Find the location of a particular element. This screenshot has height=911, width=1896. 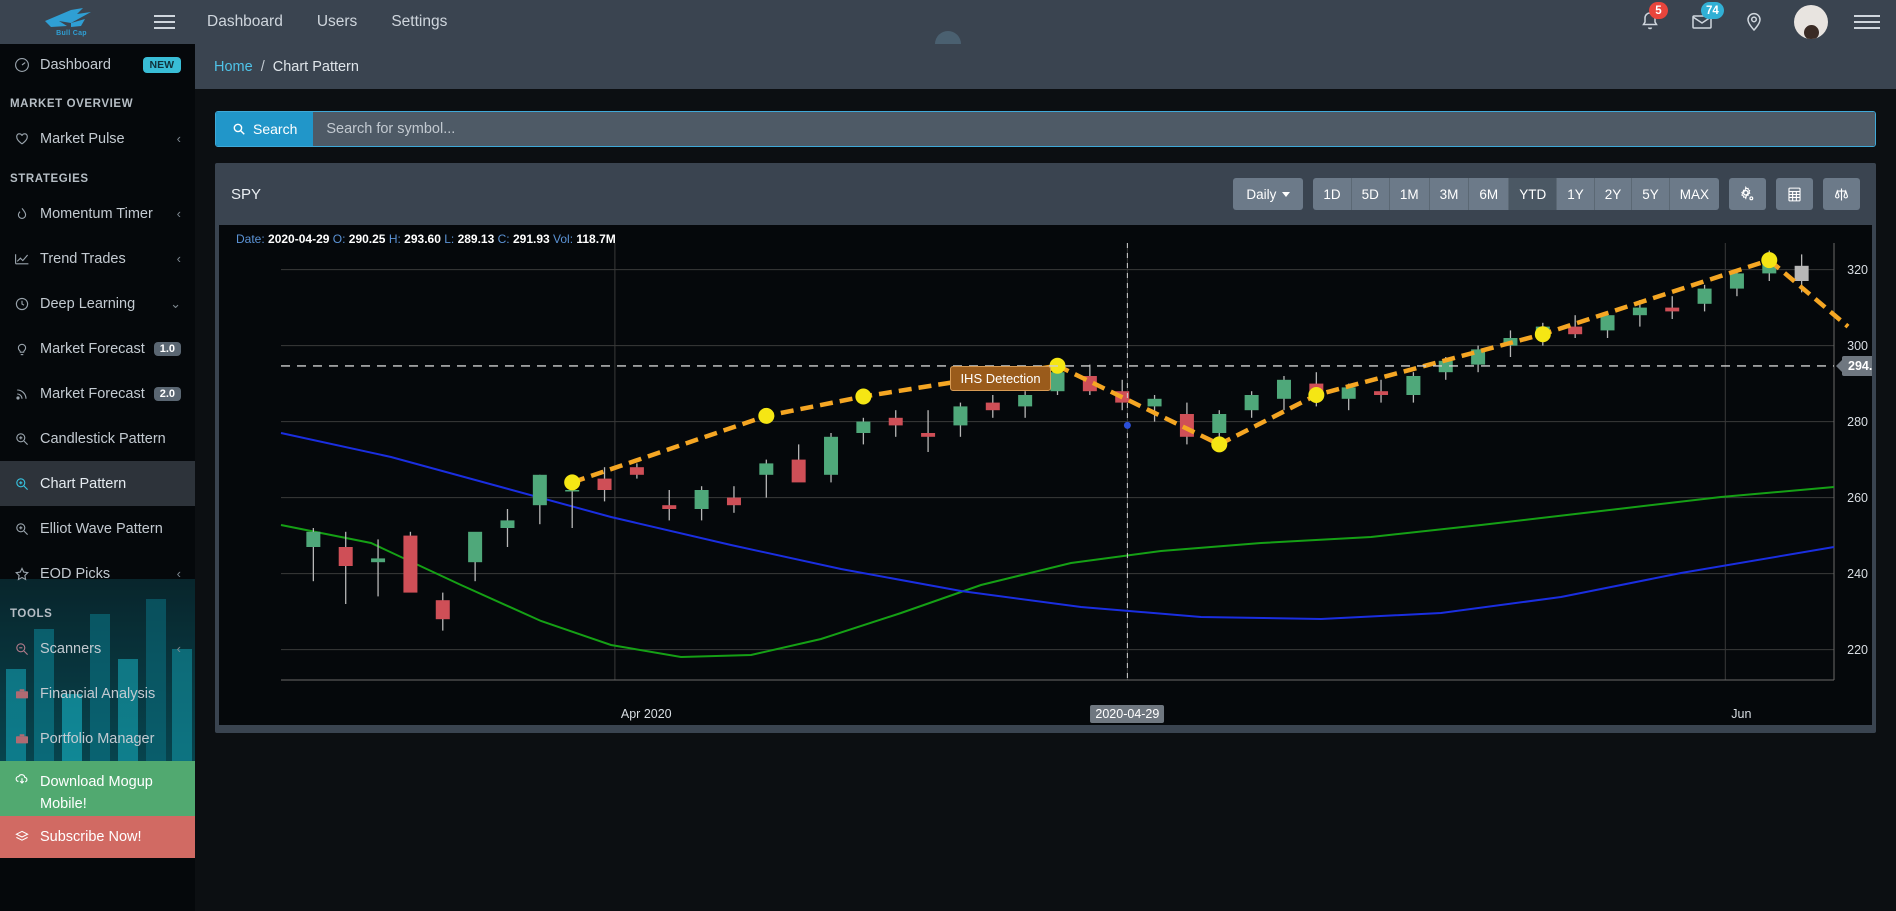

sidebar-item-label: Elliot Wave Pattern is located at coordinates (101, 528).